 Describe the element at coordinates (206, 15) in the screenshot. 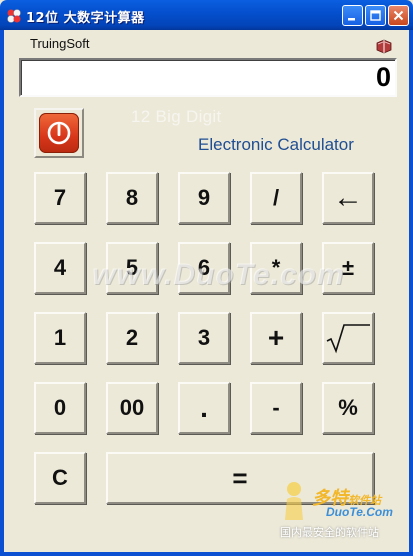

I see `title-bar: 12位 大数字计算器` at that location.